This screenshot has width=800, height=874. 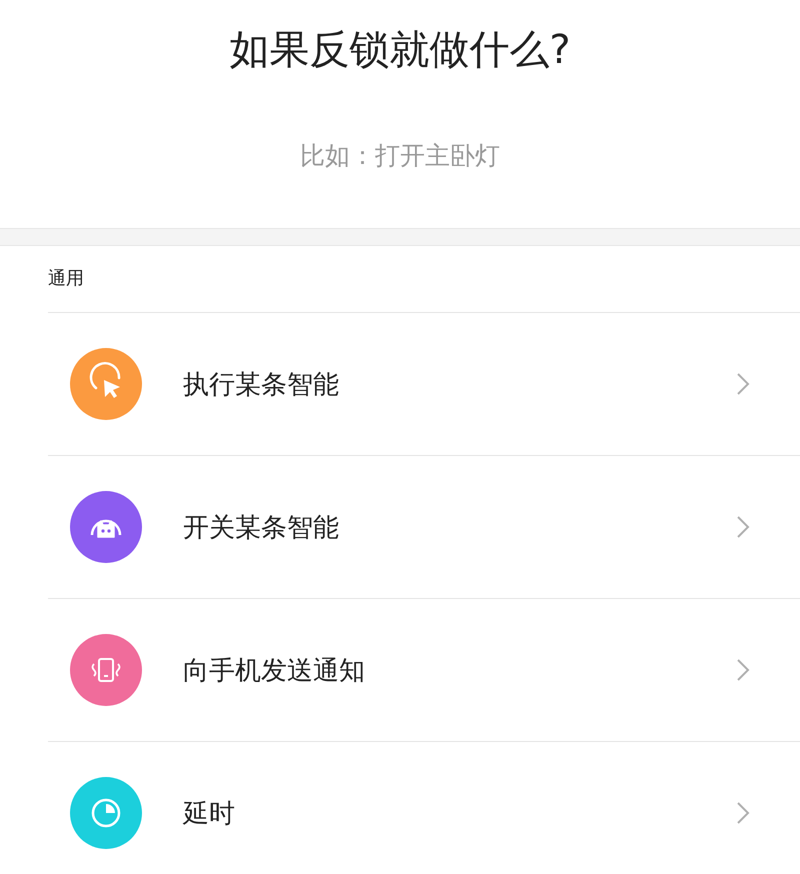 What do you see at coordinates (400, 156) in the screenshot?
I see `example-text: 比如：打开主卧灯` at bounding box center [400, 156].